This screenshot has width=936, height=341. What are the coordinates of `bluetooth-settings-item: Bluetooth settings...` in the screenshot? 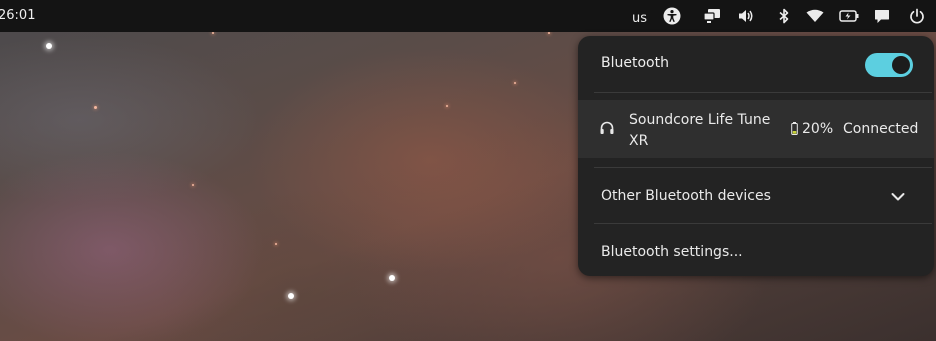 It's located at (756, 254).